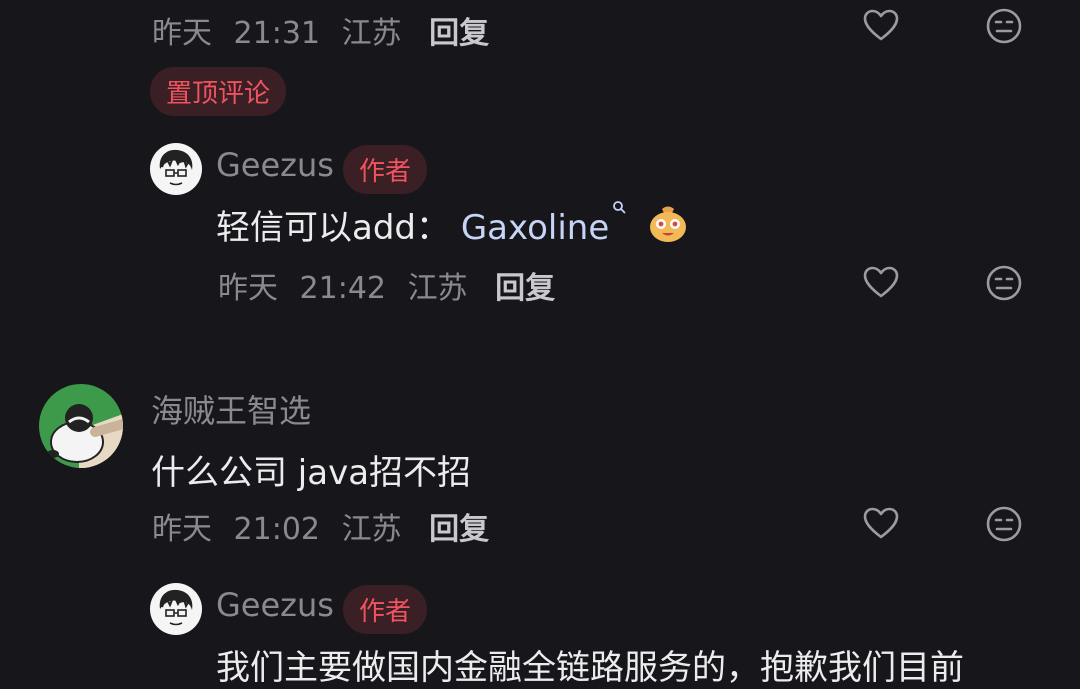 The height and width of the screenshot is (689, 1080). What do you see at coordinates (619, 207) in the screenshot?
I see `search-icon` at bounding box center [619, 207].